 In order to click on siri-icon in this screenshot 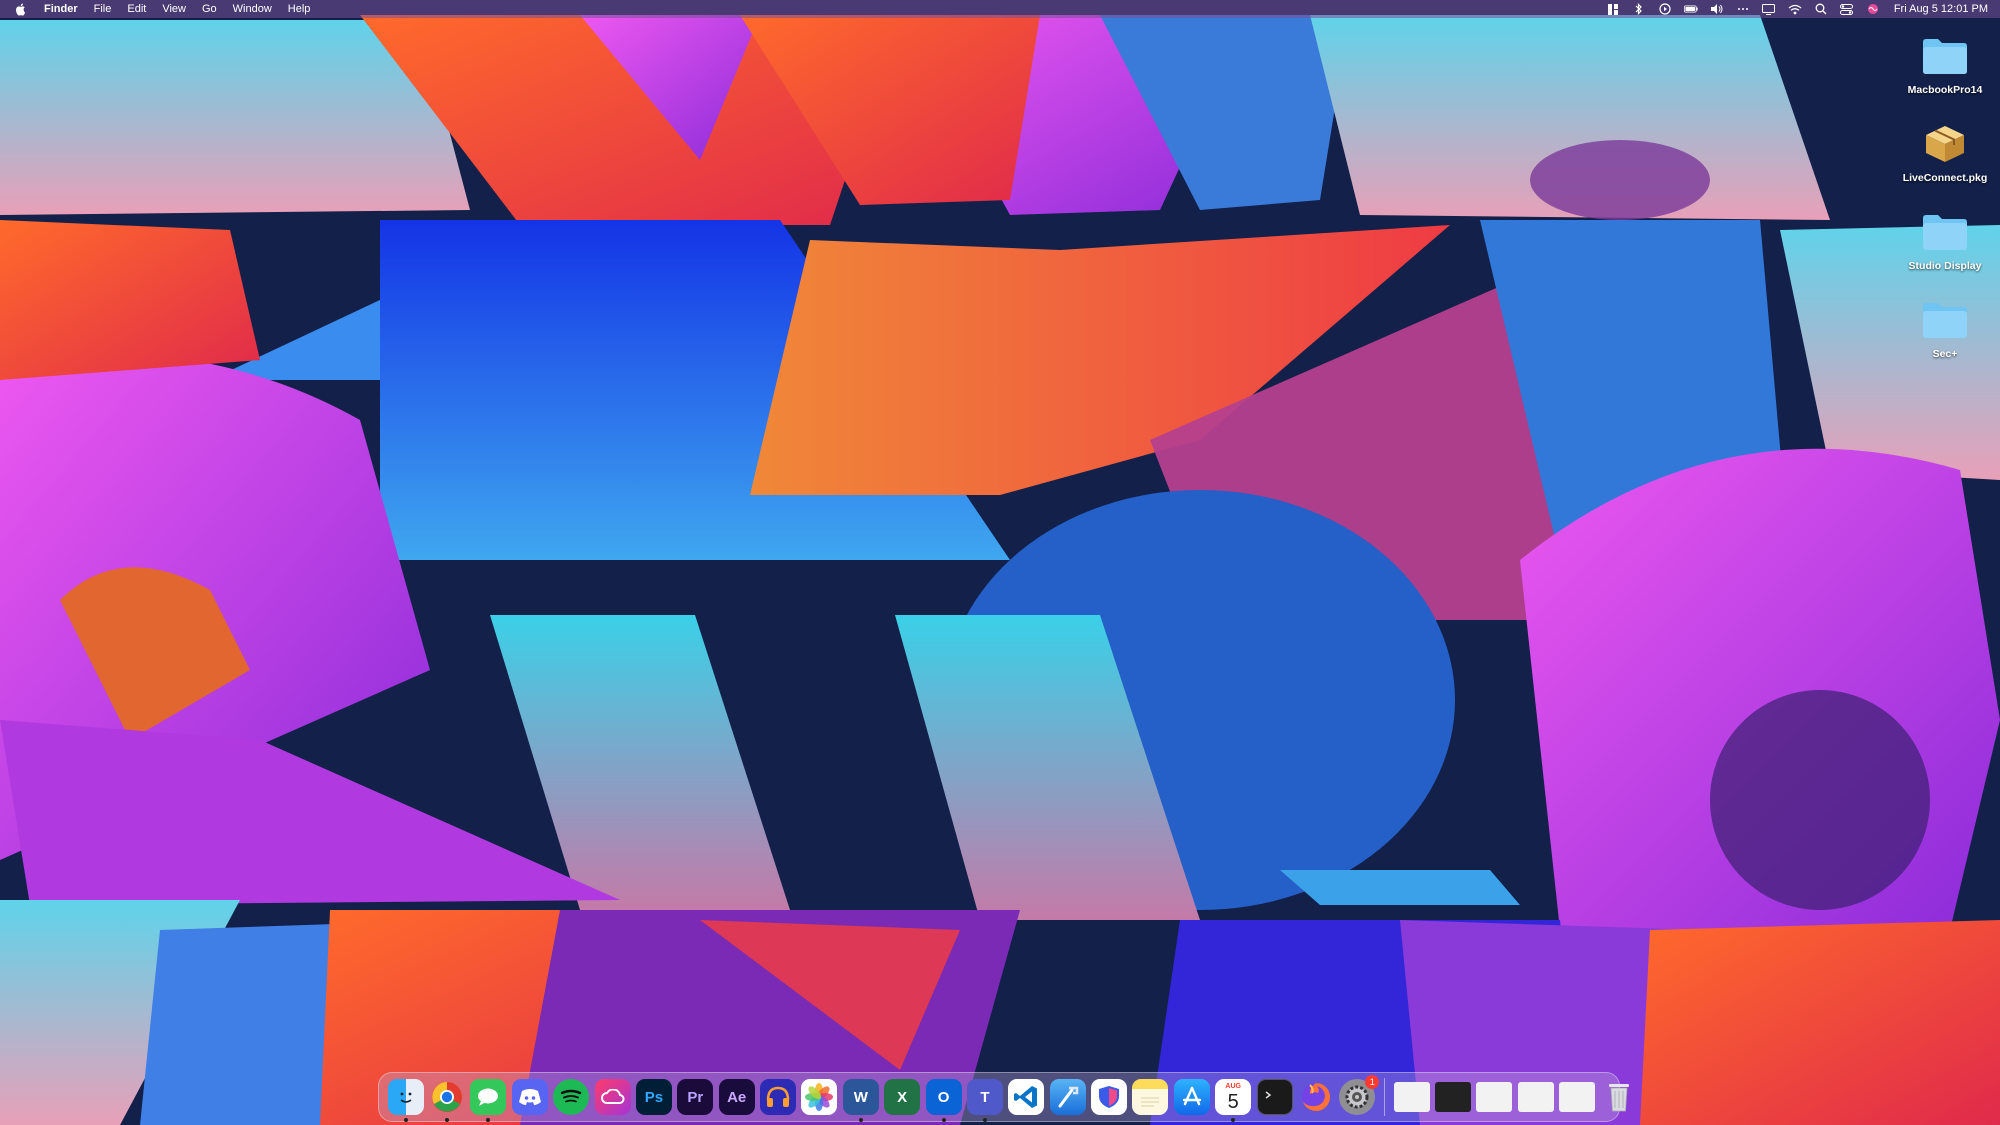, I will do `click(1873, 9)`.